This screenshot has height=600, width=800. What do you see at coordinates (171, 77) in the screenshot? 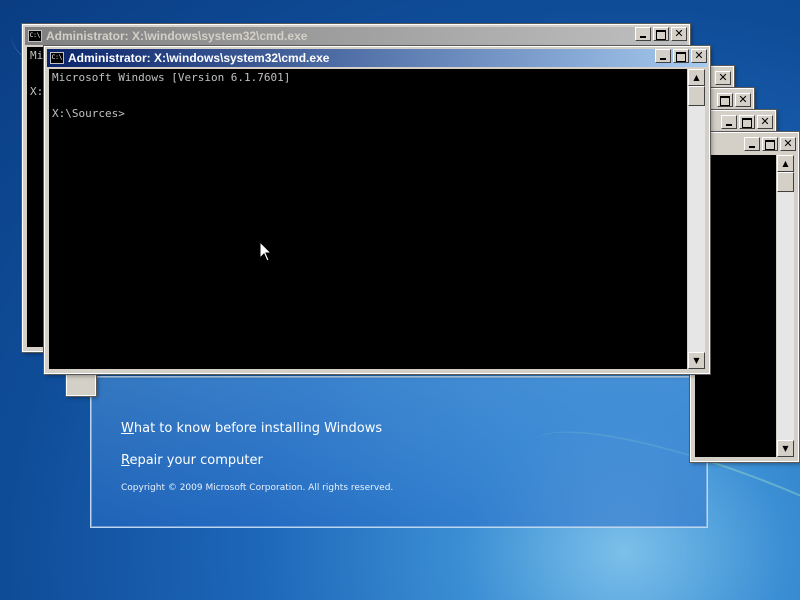
I see `console-version-line: Microsoft Windows [Version 6.1.7601]` at bounding box center [171, 77].